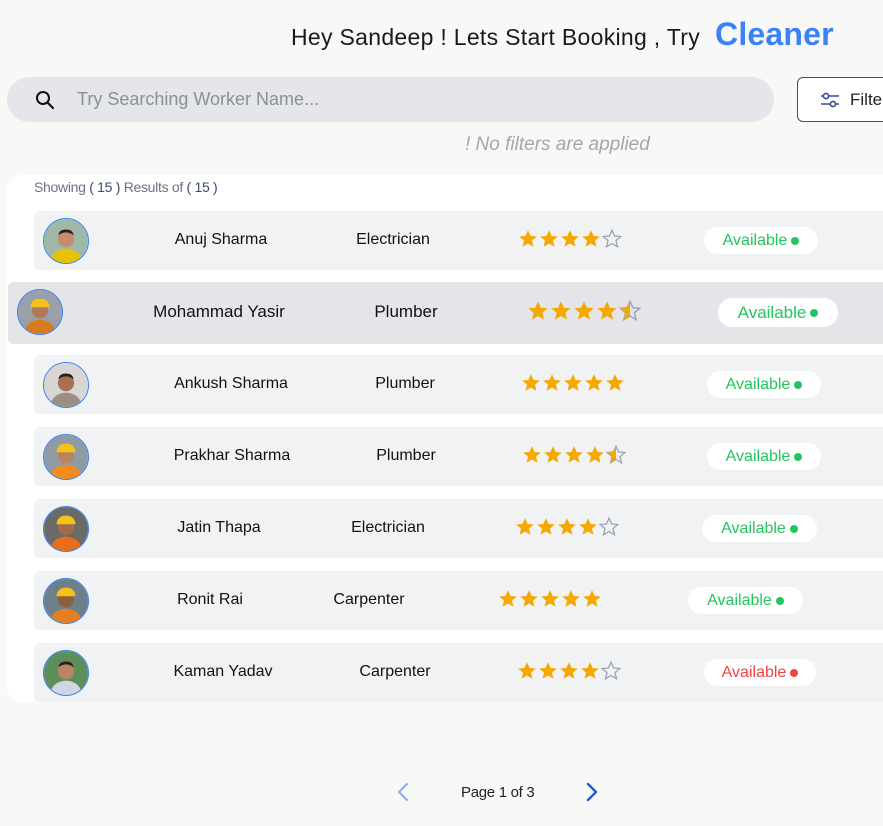 The width and height of the screenshot is (883, 826). Describe the element at coordinates (219, 527) in the screenshot. I see `worker-name: Jatin Thapa` at that location.